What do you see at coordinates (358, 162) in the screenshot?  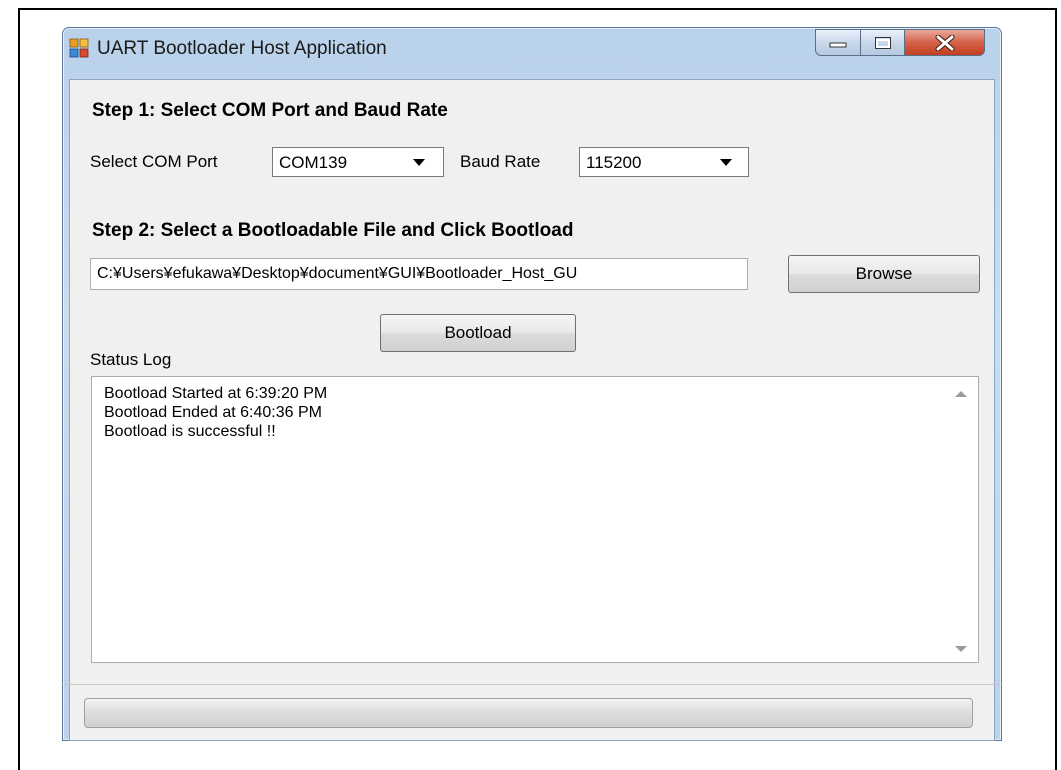 I see `com-port-select: COM139` at bounding box center [358, 162].